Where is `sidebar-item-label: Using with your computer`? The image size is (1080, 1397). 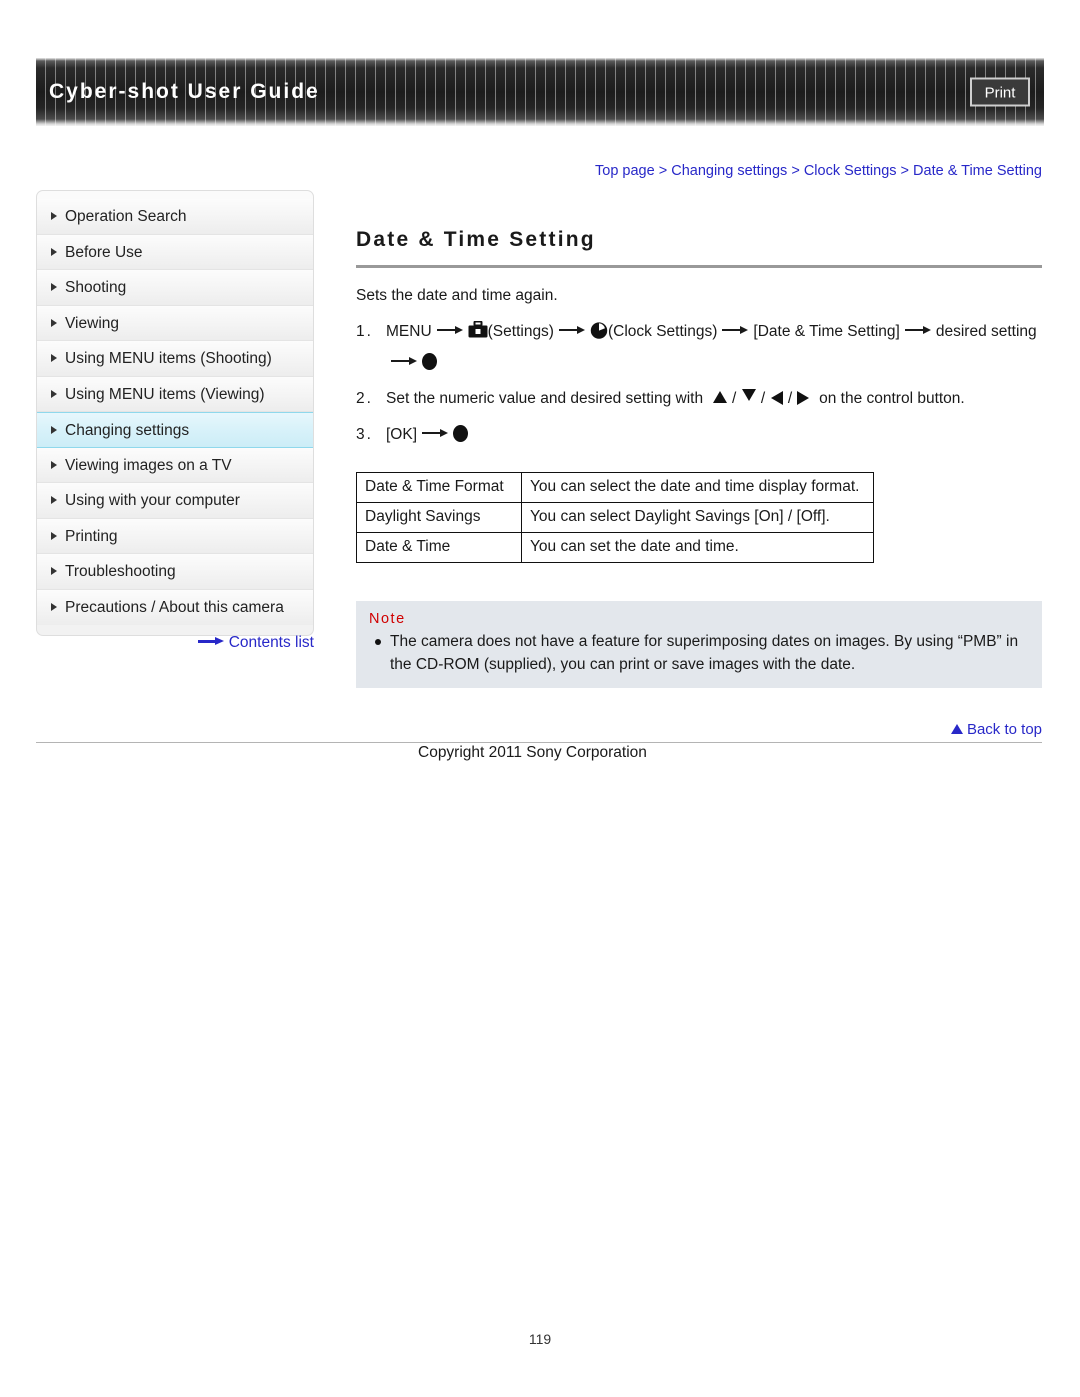
sidebar-item-label: Using with your computer is located at coordinates (152, 500).